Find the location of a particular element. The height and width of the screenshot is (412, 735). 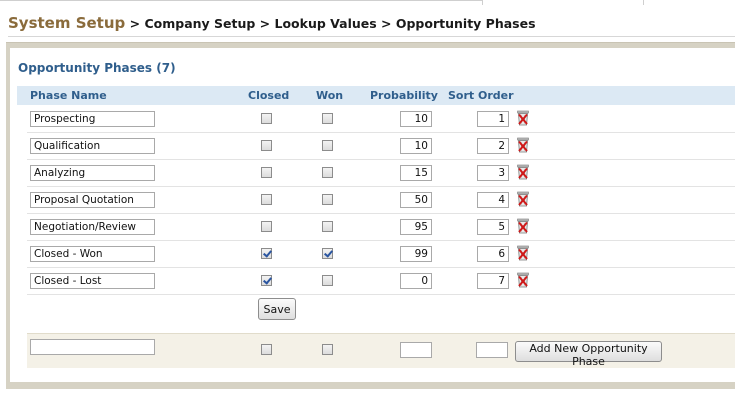

table-row: Closed - Won 99 6 is located at coordinates (381, 254).